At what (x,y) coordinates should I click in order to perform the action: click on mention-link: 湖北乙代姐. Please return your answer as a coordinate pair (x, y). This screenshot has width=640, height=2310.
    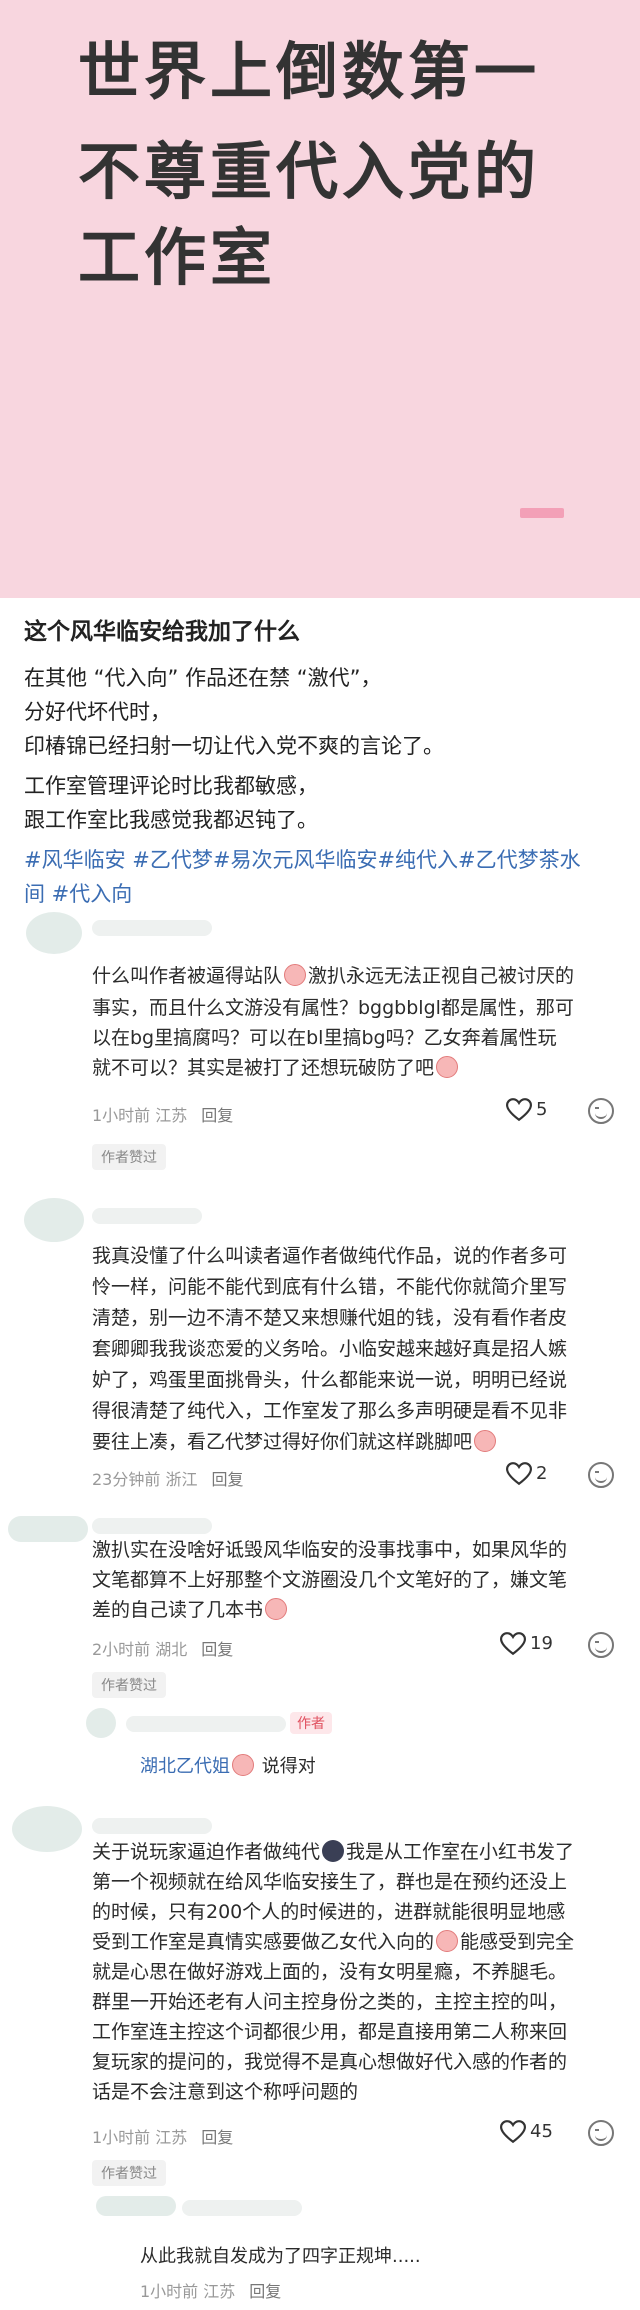
    Looking at the image, I should click on (185, 1766).